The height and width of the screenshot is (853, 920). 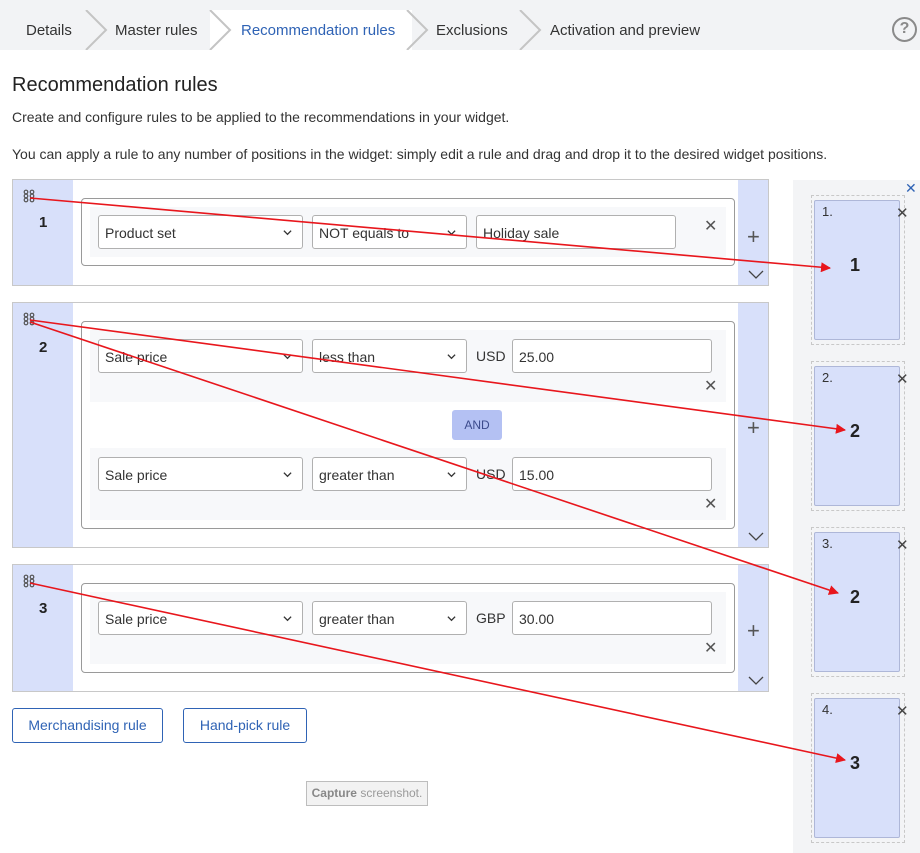 I want to click on merchandising-rule-button: Merchandising rule, so click(x=87, y=725).